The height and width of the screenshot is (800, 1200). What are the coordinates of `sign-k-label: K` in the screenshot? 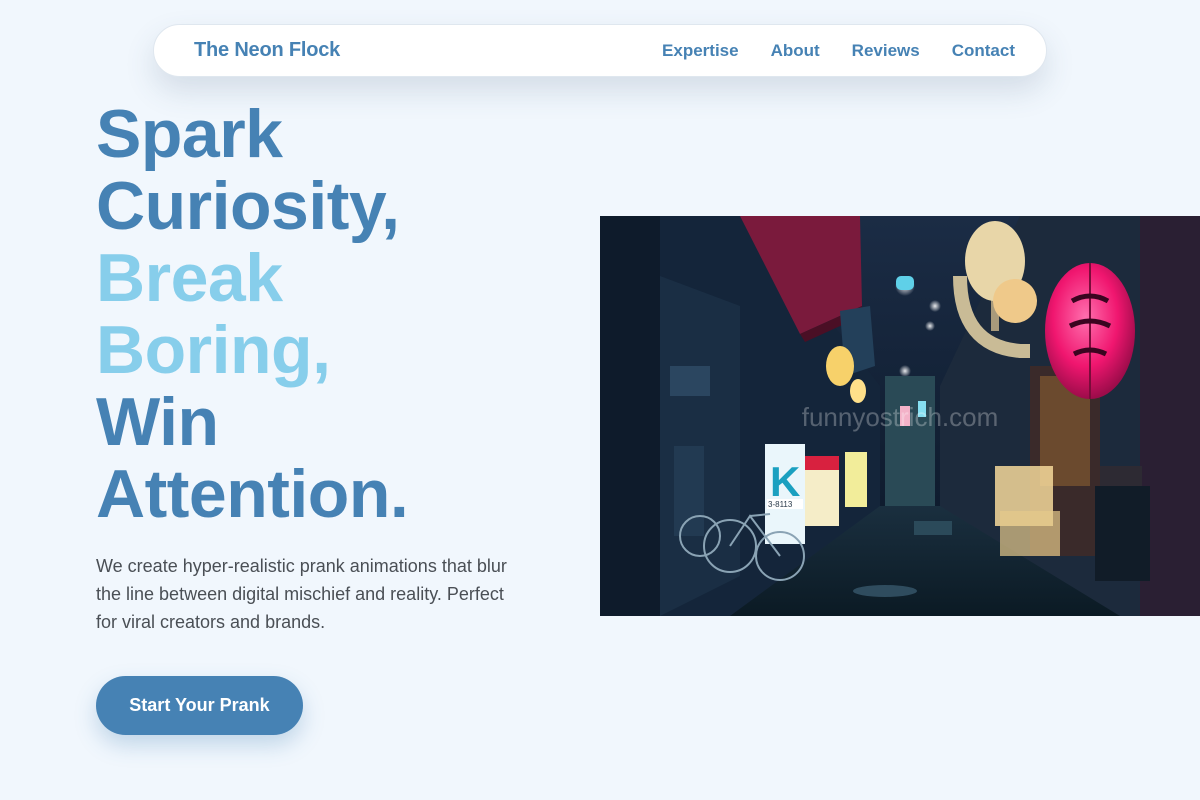 It's located at (785, 481).